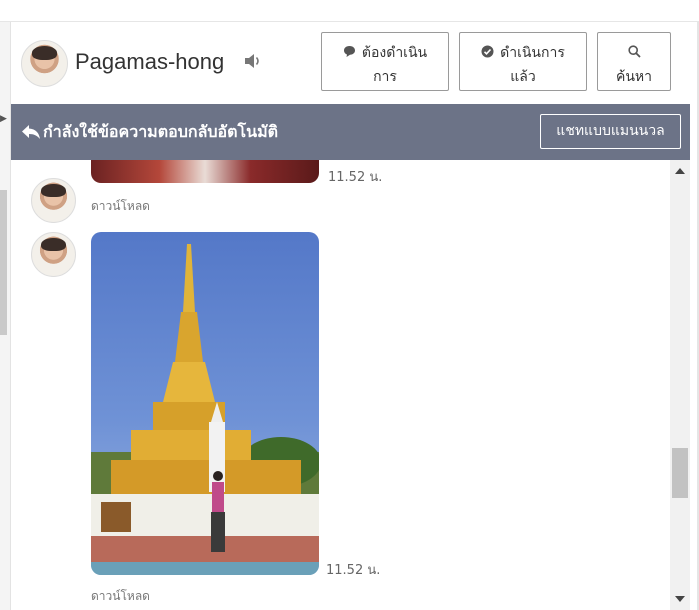 The width and height of the screenshot is (699, 610). What do you see at coordinates (680, 599) in the screenshot?
I see `scroll-down-icon` at bounding box center [680, 599].